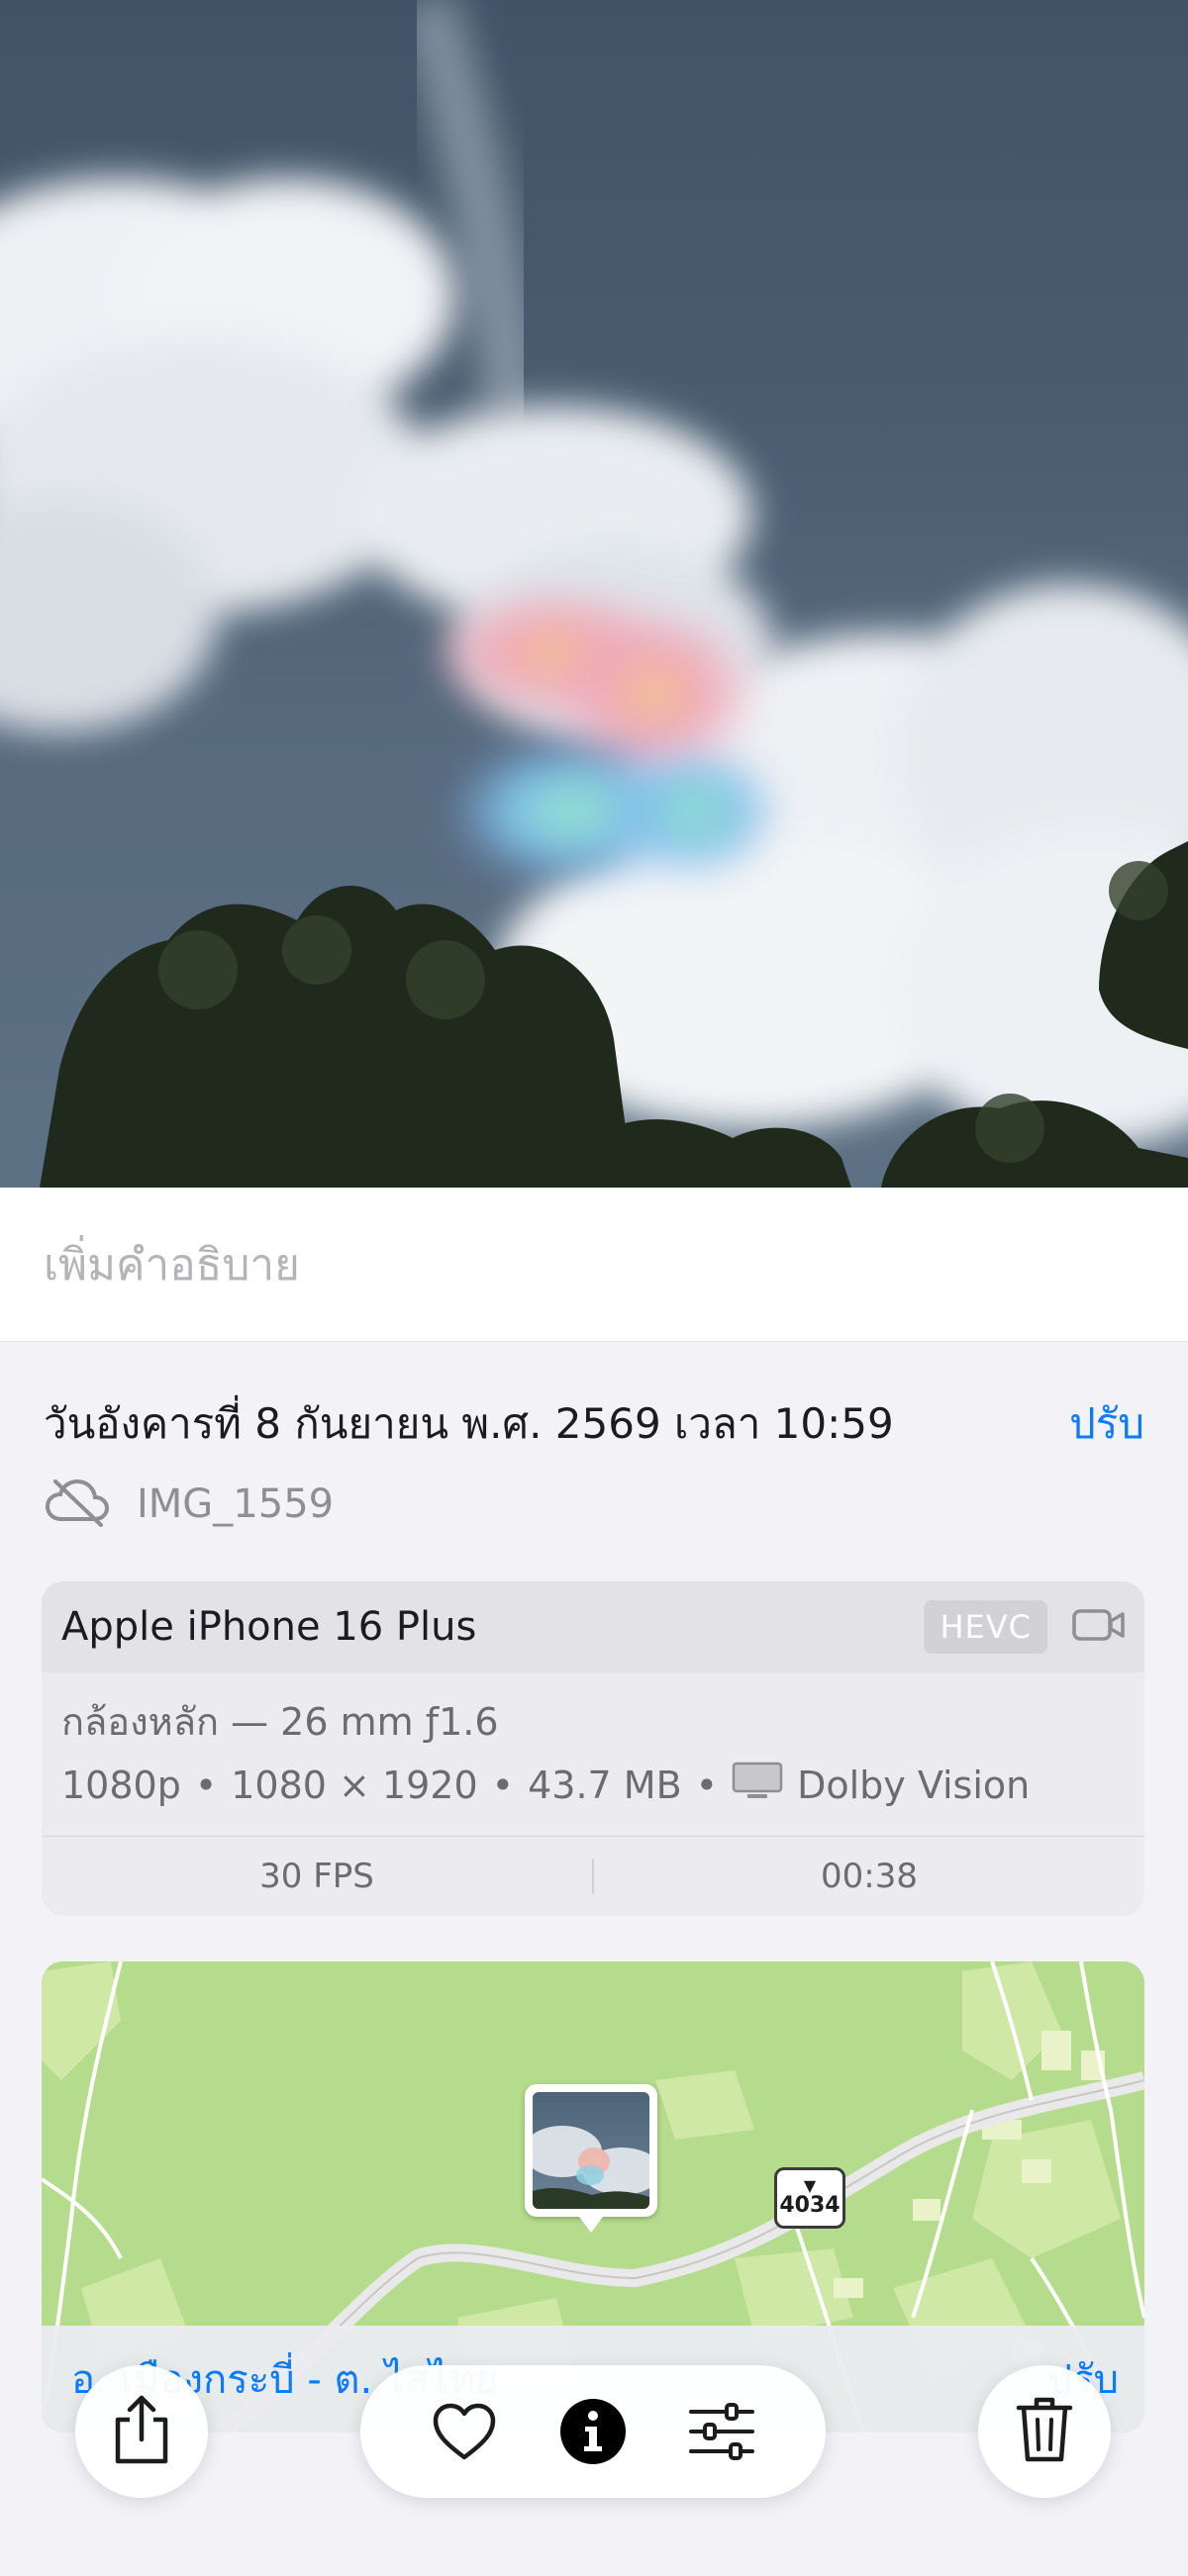  What do you see at coordinates (1099, 1627) in the screenshot?
I see `video-camera-icon` at bounding box center [1099, 1627].